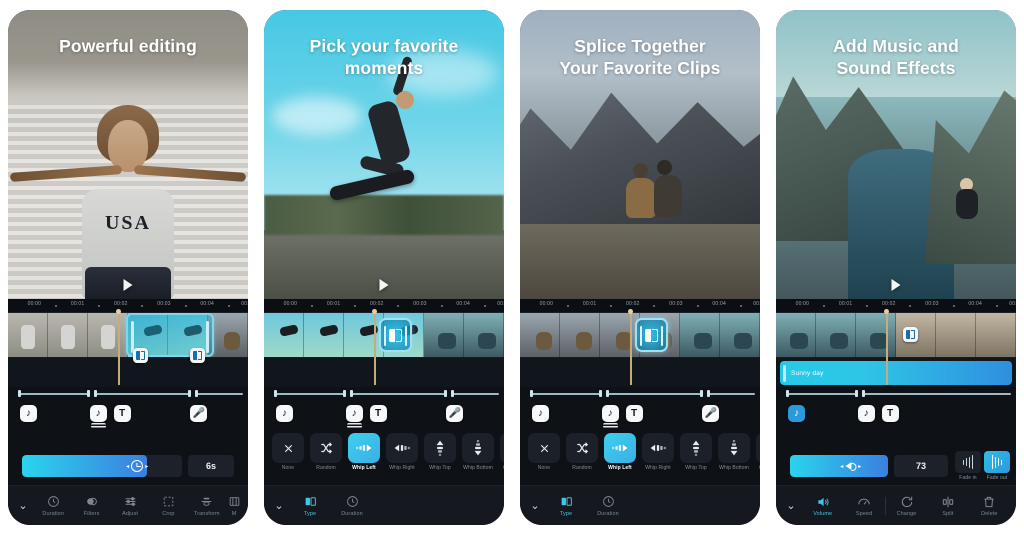 Image resolution: width=1024 pixels, height=535 pixels. Describe the element at coordinates (850, 466) in the screenshot. I see `volume-slider-handle: ◂ ▸` at that location.